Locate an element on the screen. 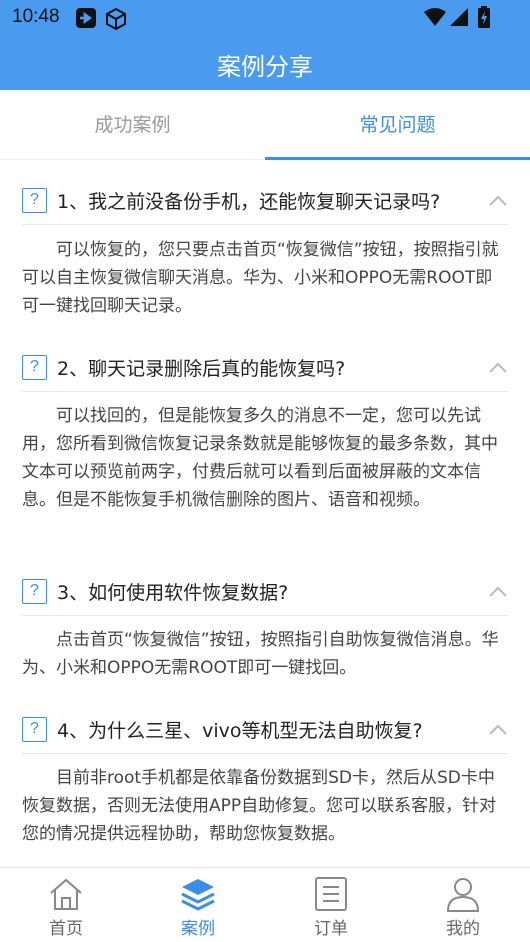 This screenshot has width=530, height=942. faq-question-row: ? 1、我之前没备份手机，还能恢复聊天记录吗? is located at coordinates (265, 200).